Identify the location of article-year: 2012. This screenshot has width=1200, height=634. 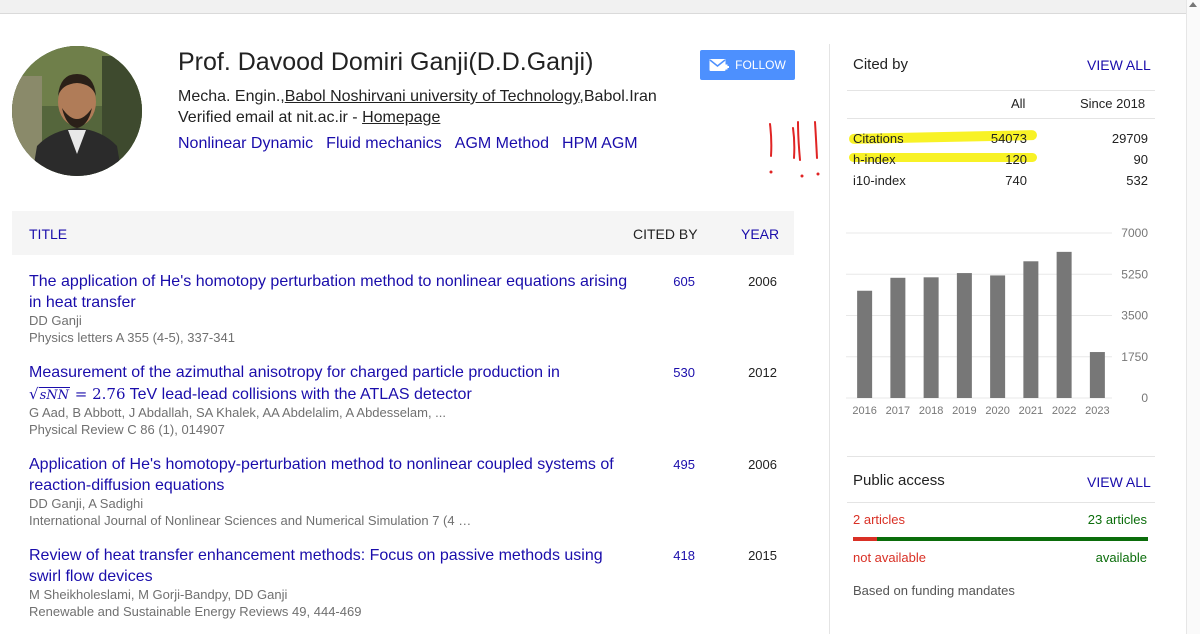
(762, 372).